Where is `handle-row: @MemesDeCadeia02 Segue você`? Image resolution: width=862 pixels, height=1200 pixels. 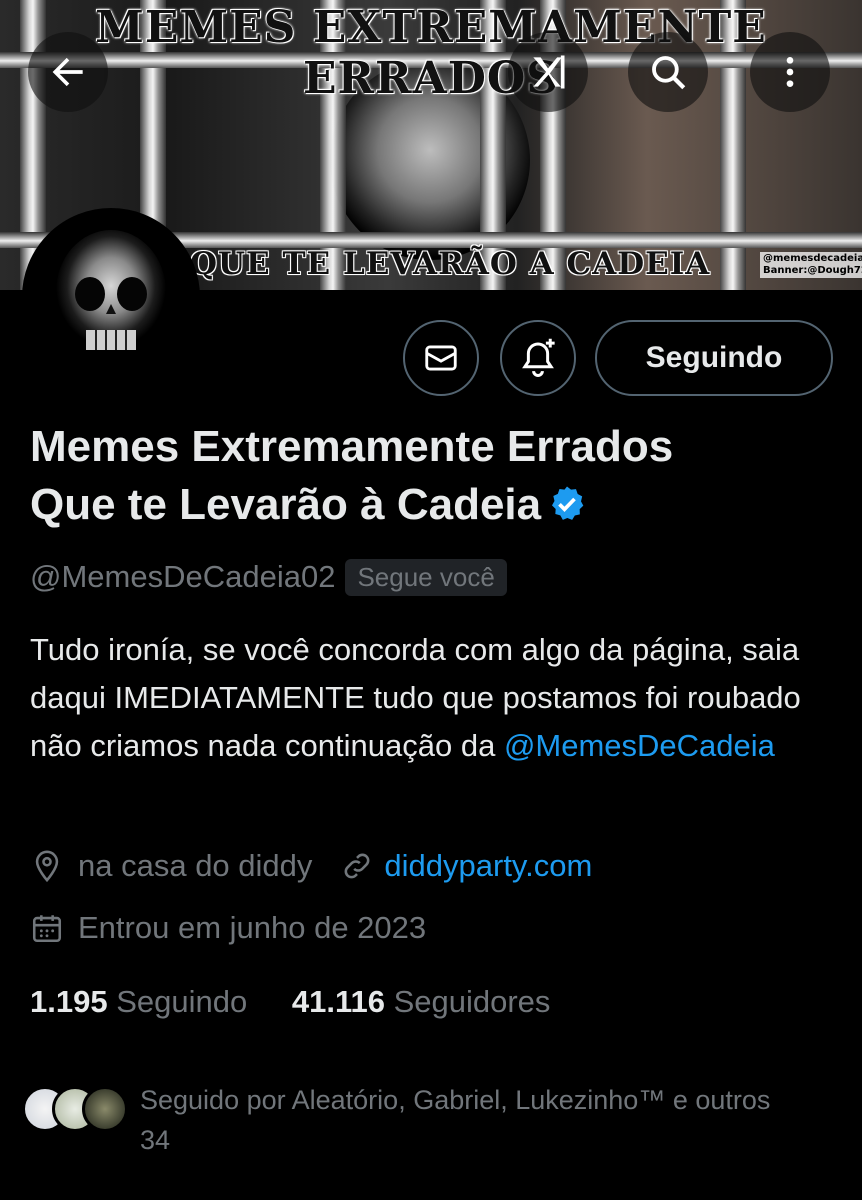
handle-row: @MemesDeCadeia02 Segue você is located at coordinates (268, 577).